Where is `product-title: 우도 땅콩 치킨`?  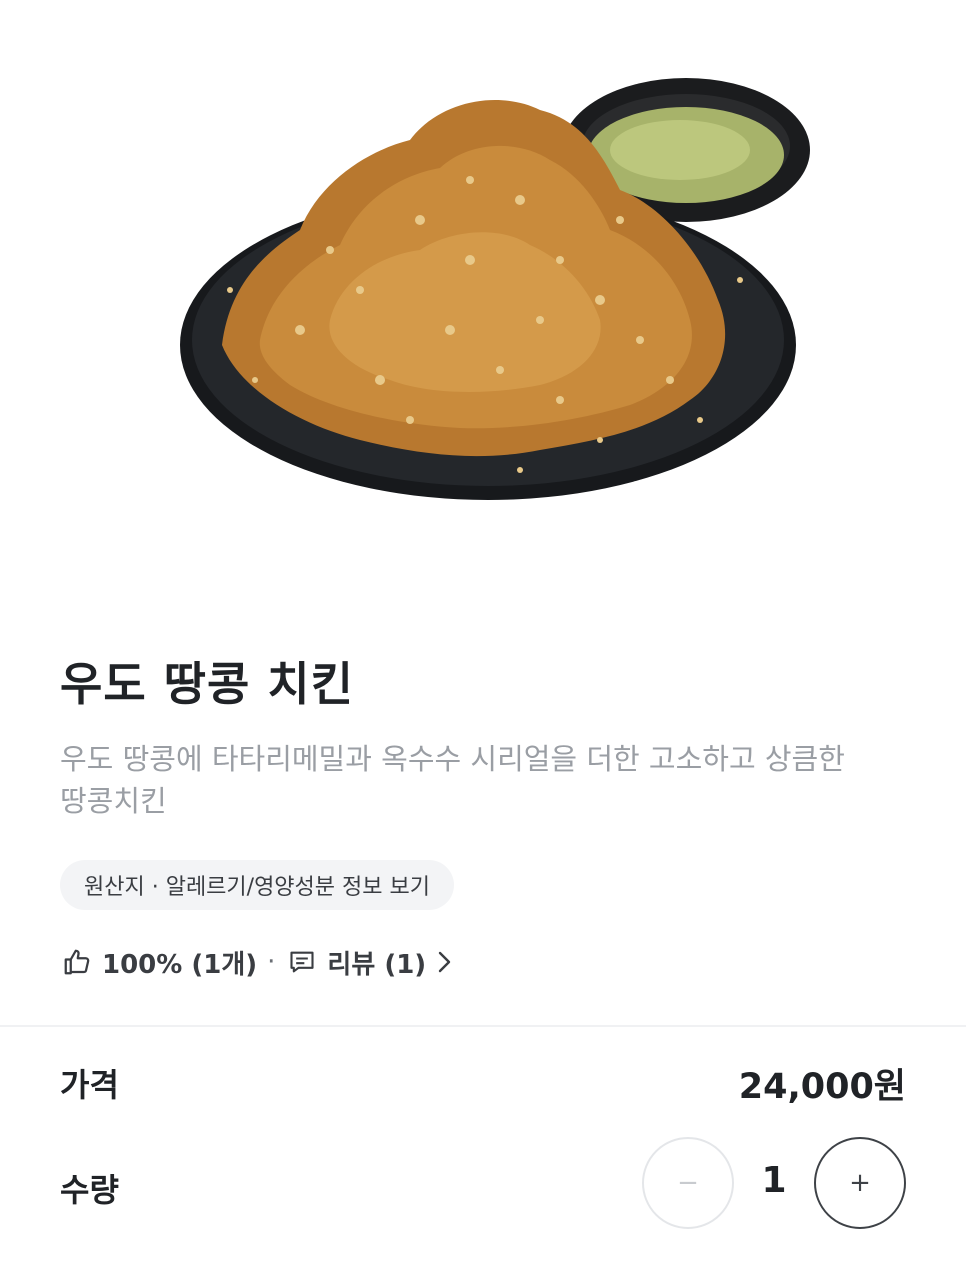 product-title: 우도 땅콩 치킨 is located at coordinates (207, 684).